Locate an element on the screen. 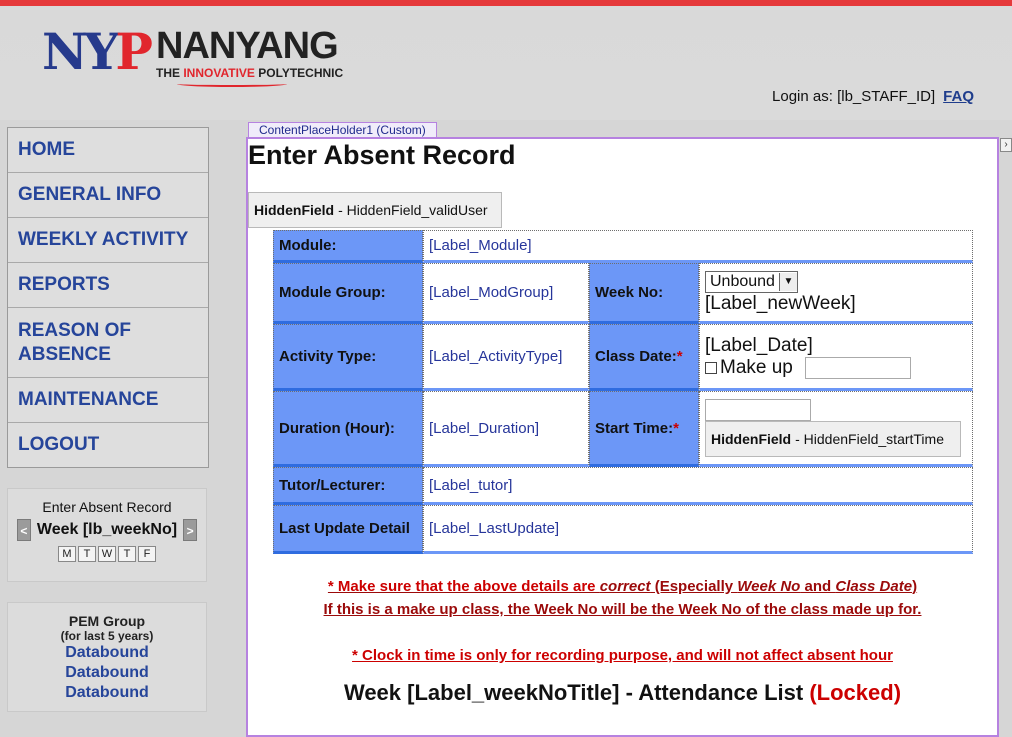  nyp-logo: NYP NANYANG THE INNOVATIVE POLYTECHNIC is located at coordinates (193, 55).